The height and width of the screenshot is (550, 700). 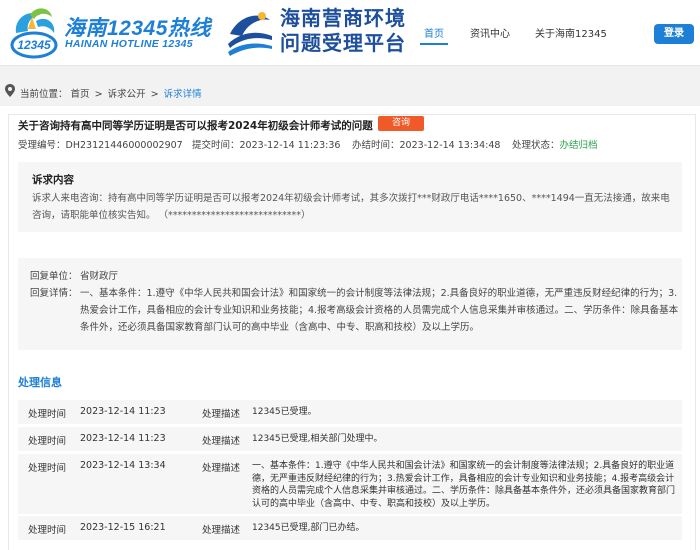 What do you see at coordinates (53, 180) in the screenshot?
I see `appeal-heading: 诉求内容` at bounding box center [53, 180].